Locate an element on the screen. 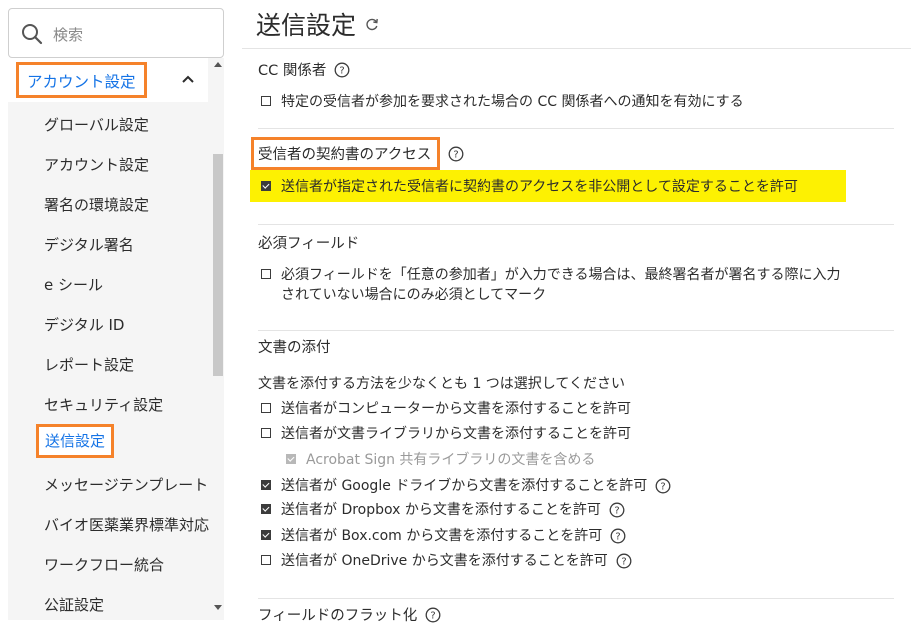 This screenshot has height=625, width=911. page-header: 送信設定 is located at coordinates (318, 24).